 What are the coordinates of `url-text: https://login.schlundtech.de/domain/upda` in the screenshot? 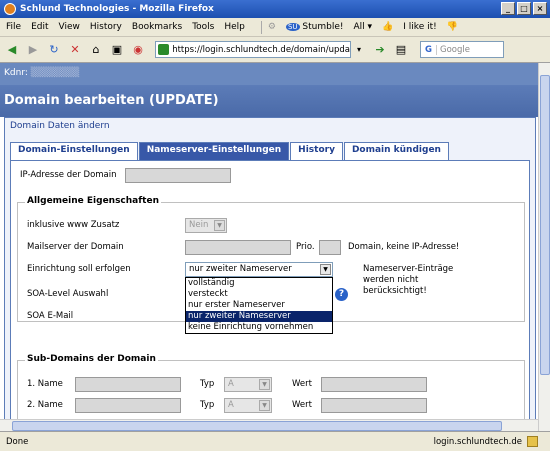 It's located at (261, 49).